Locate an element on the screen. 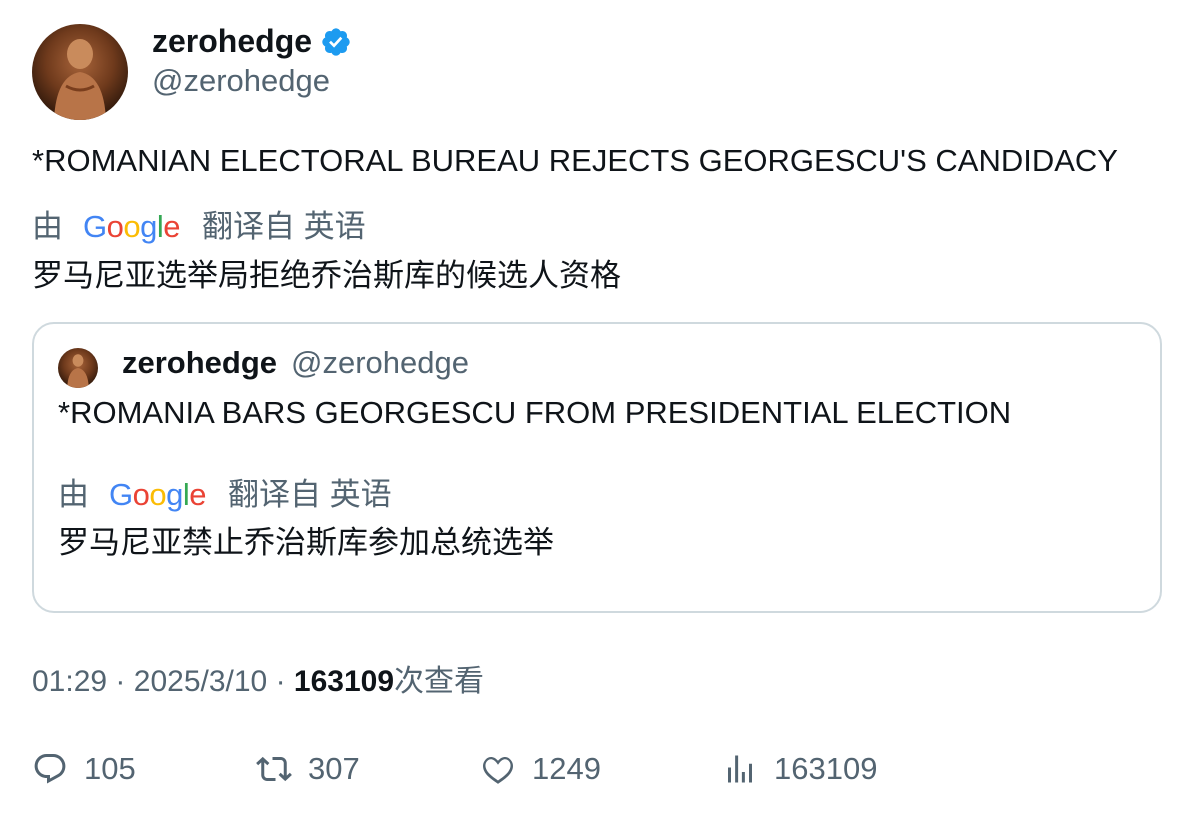  reply-button: 105 is located at coordinates (84, 769).